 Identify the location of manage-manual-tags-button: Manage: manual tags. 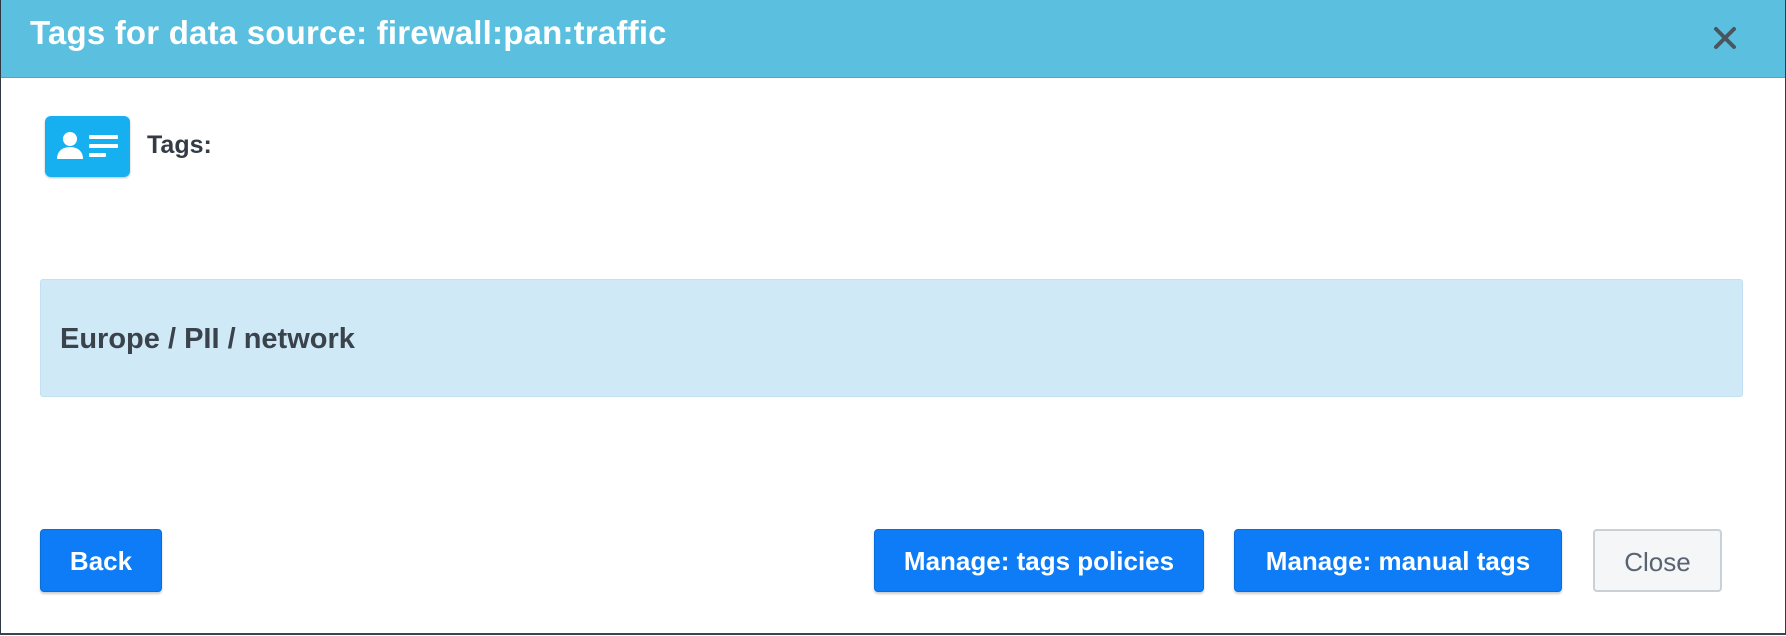
(1398, 560).